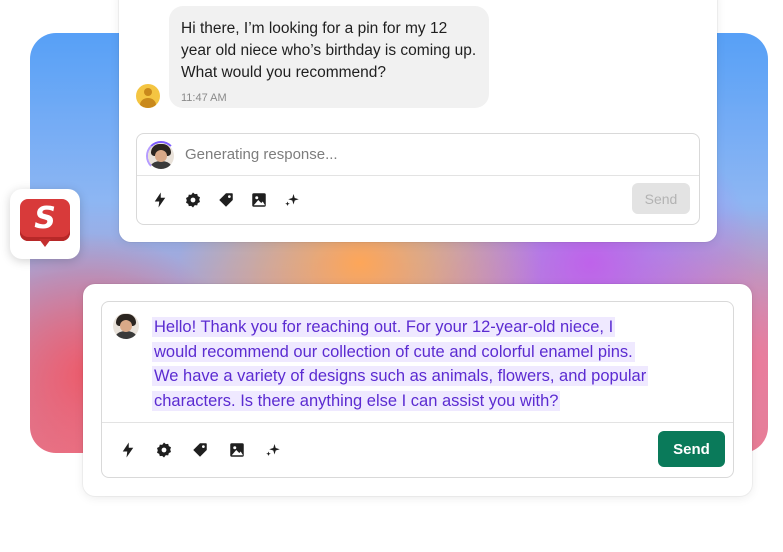 This screenshot has height=552, width=783. I want to click on reply-composer: Generating response... Send, so click(418, 179).